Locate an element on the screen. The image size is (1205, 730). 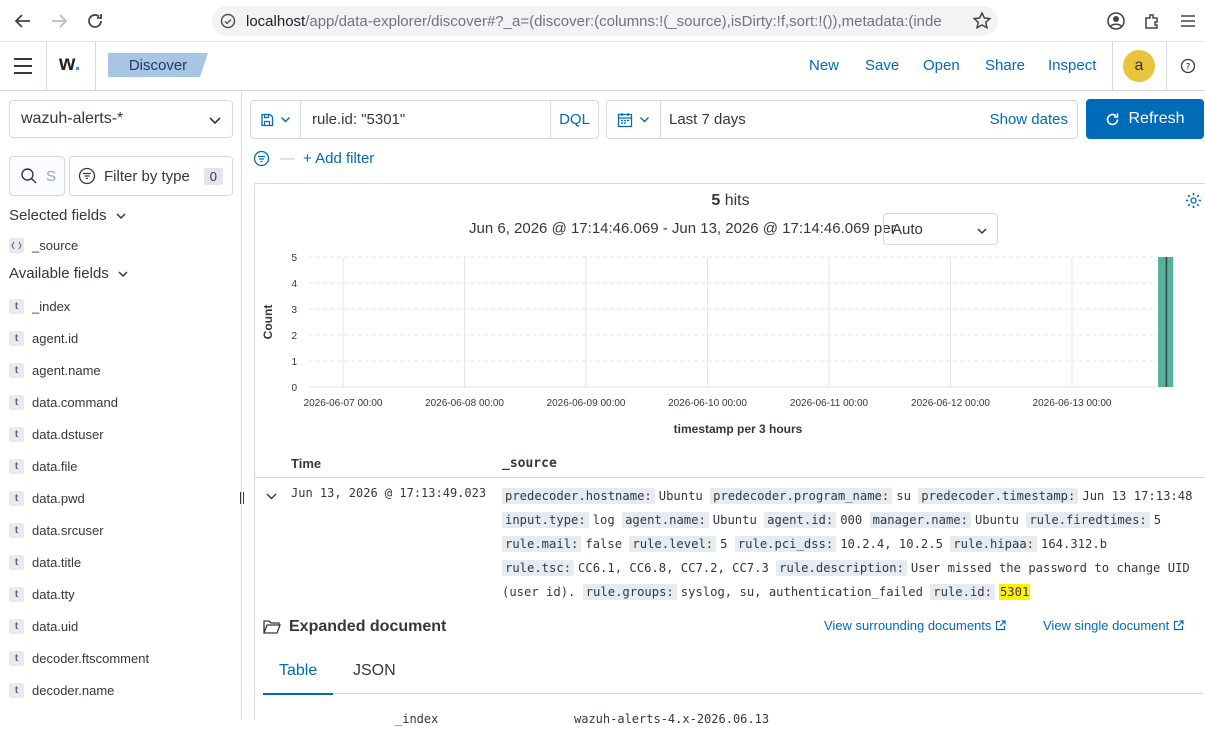
source-field-value: 5 is located at coordinates (724, 544).